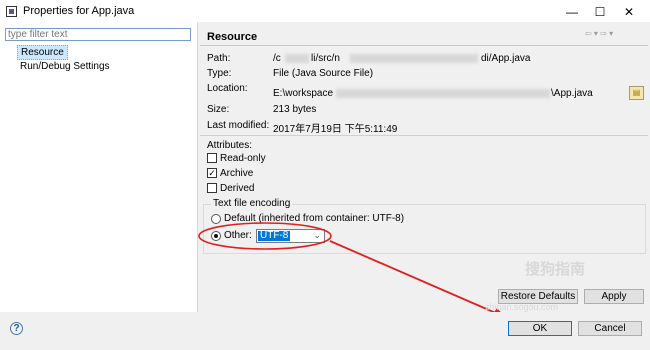 The image size is (650, 350). Describe the element at coordinates (540, 328) in the screenshot. I see `ok-button: OK` at that location.